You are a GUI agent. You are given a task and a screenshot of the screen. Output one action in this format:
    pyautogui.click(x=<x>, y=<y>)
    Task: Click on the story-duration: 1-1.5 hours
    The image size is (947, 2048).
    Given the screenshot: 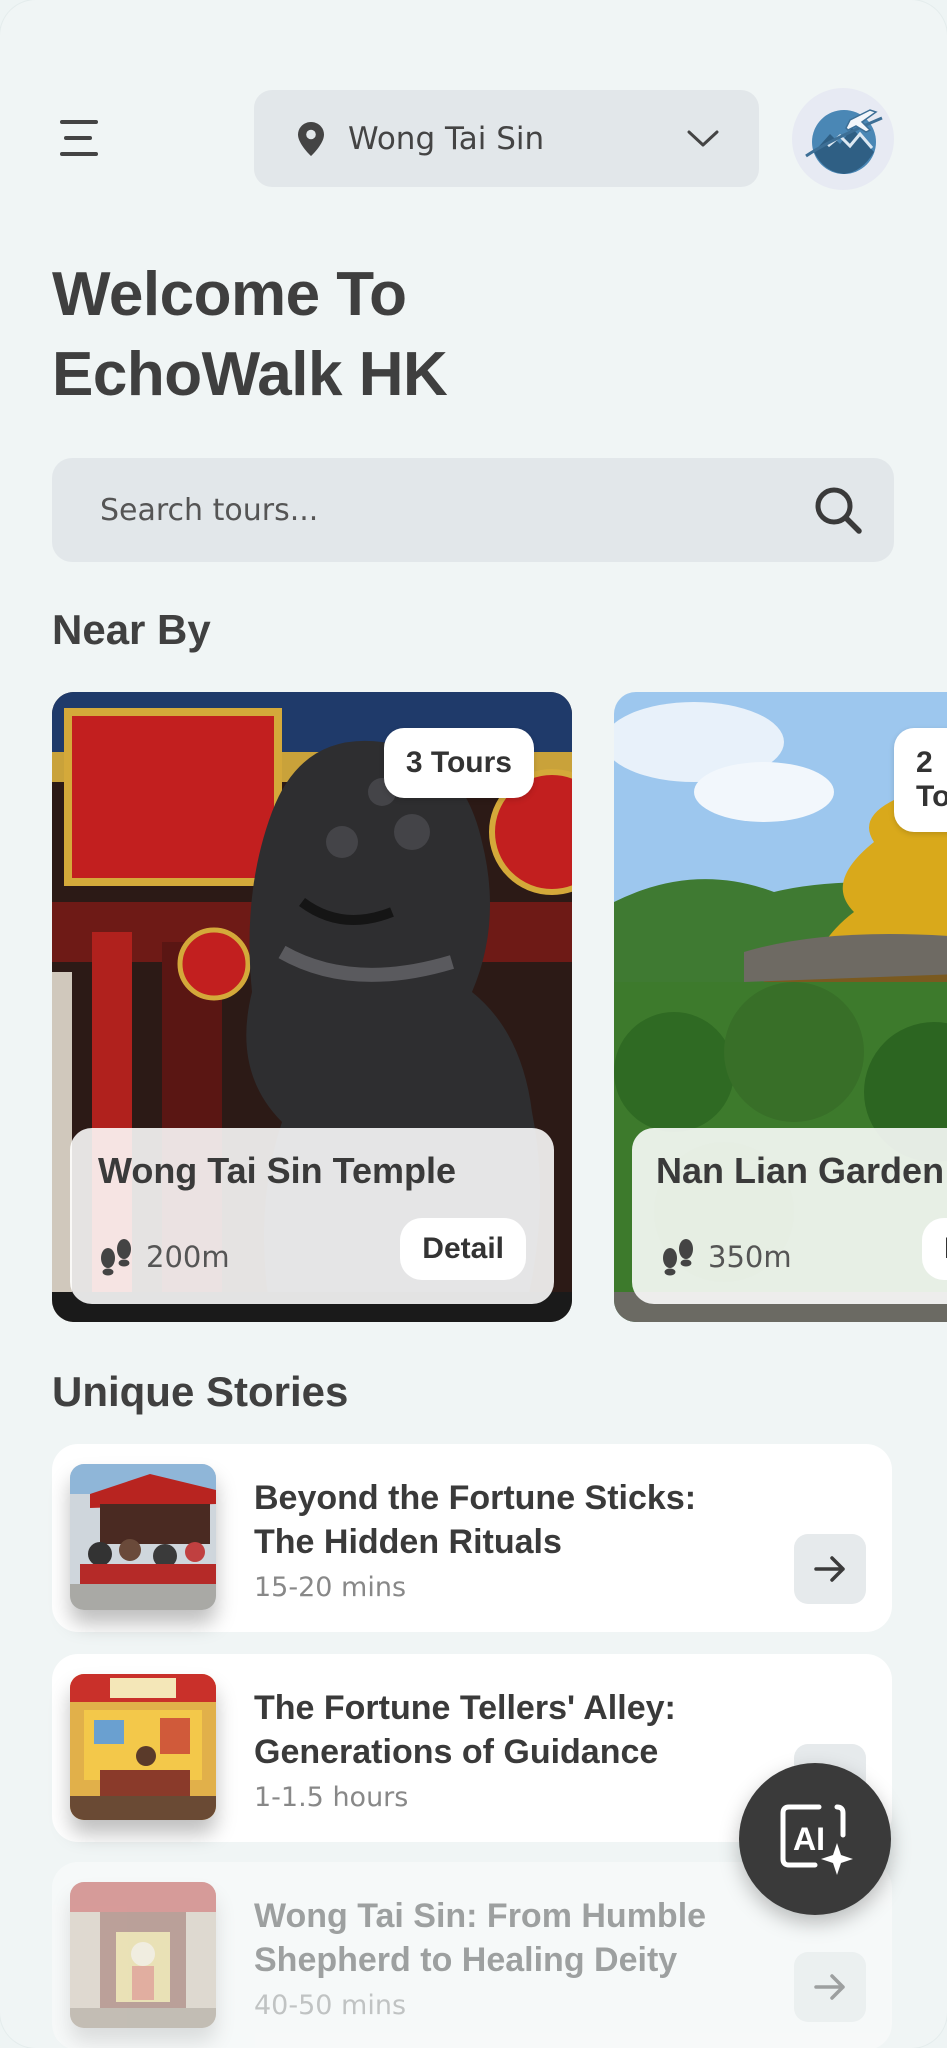 What is the action you would take?
    pyautogui.click(x=331, y=1797)
    